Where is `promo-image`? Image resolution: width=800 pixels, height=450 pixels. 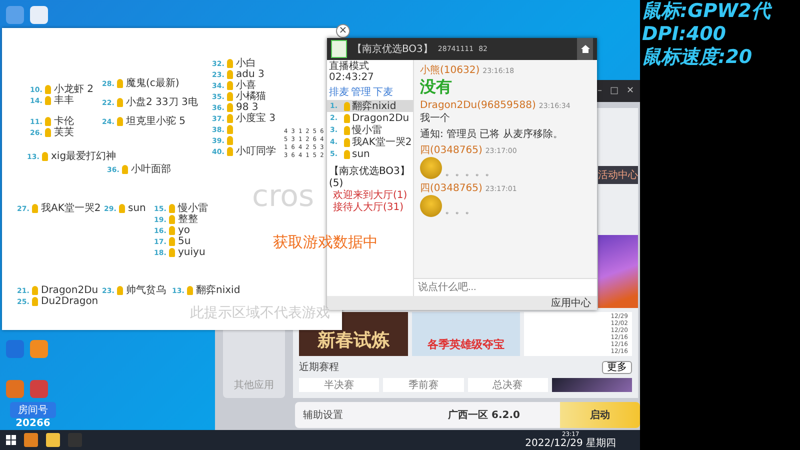 promo-image is located at coordinates (618, 271).